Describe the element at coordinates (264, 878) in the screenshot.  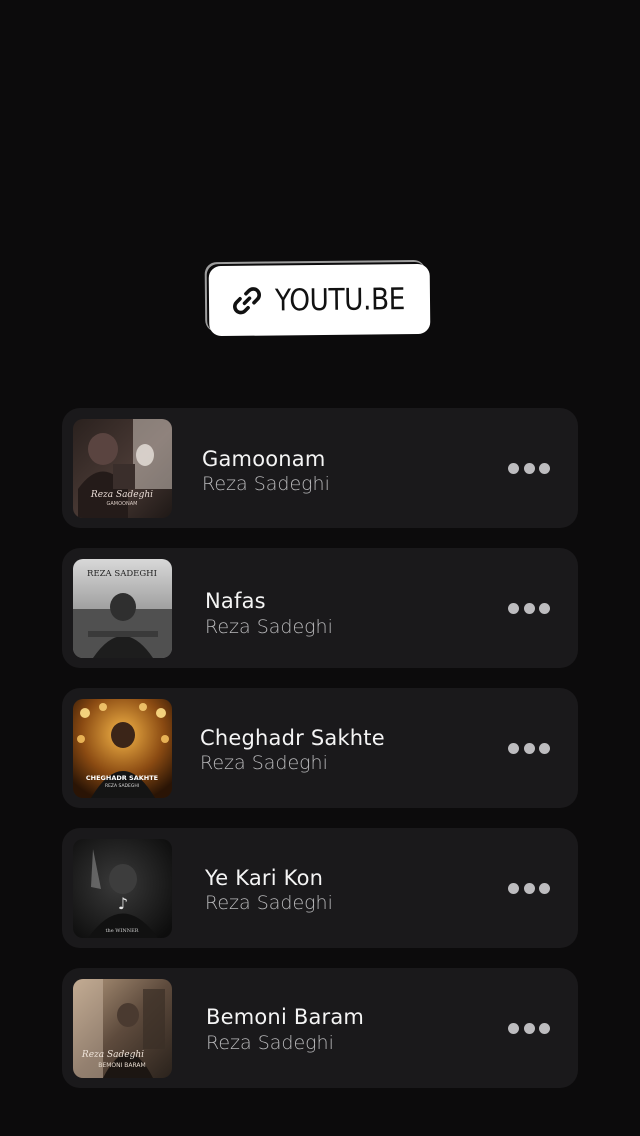
I see `track-title: Ye Kari Kon` at that location.